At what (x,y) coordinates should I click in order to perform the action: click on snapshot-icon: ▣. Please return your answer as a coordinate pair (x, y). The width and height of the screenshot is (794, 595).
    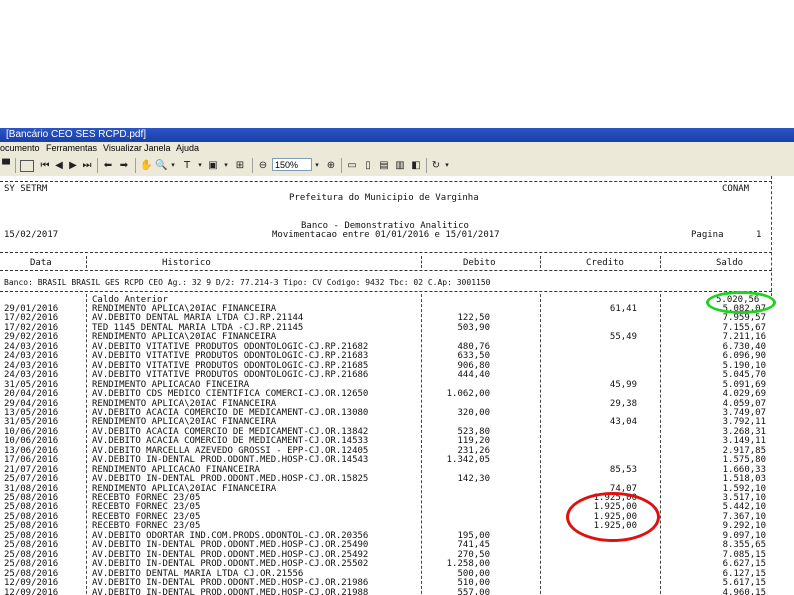
    Looking at the image, I should click on (213, 165).